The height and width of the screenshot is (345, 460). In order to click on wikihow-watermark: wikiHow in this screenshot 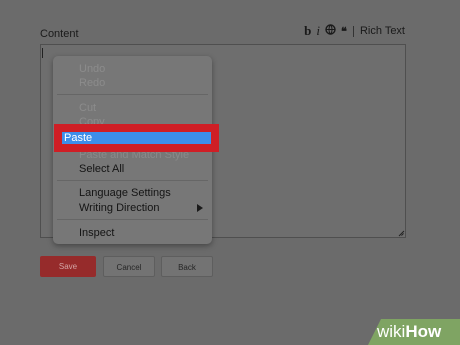, I will do `click(414, 332)`.